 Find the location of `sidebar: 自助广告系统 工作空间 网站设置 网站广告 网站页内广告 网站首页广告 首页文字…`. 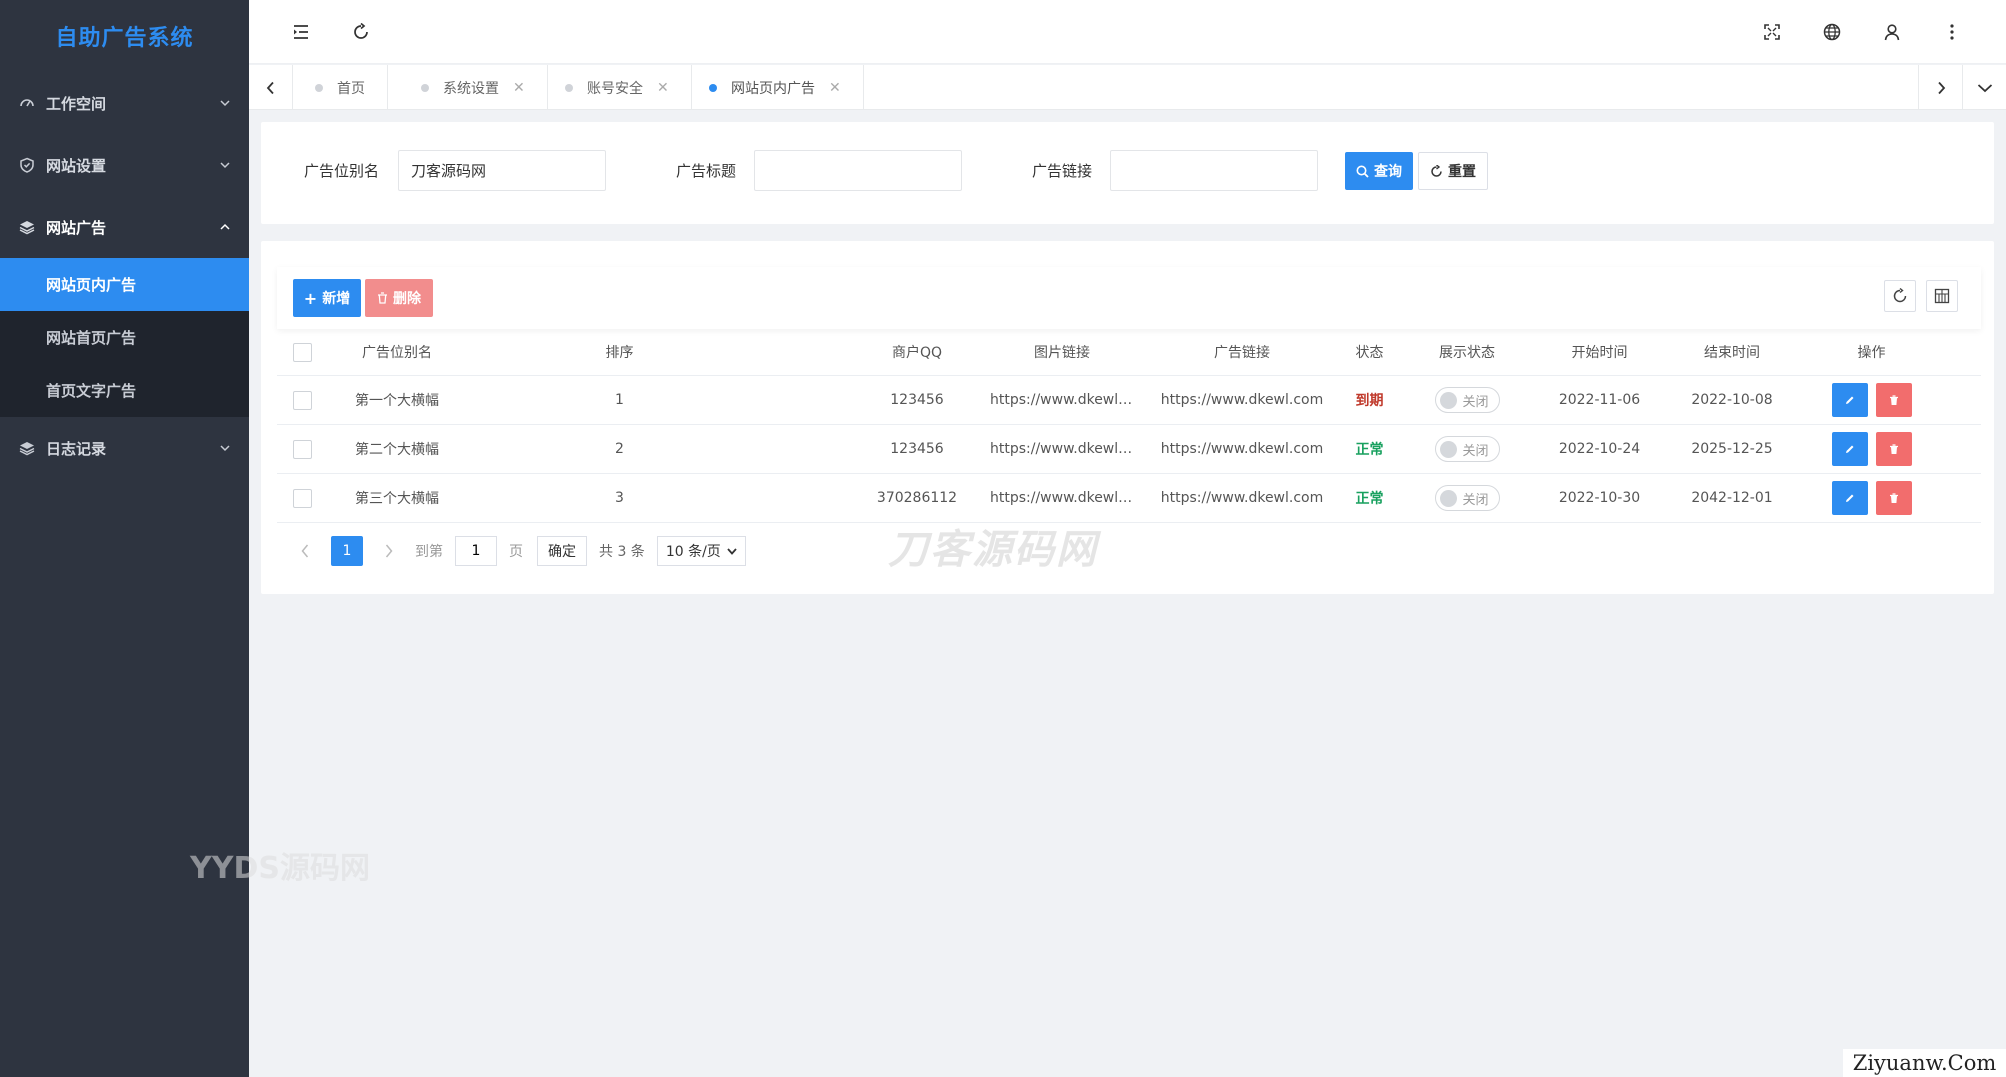

sidebar: 自助广告系统 工作空间 网站设置 网站广告 网站页内广告 网站首页广告 首页文字… is located at coordinates (124, 538).